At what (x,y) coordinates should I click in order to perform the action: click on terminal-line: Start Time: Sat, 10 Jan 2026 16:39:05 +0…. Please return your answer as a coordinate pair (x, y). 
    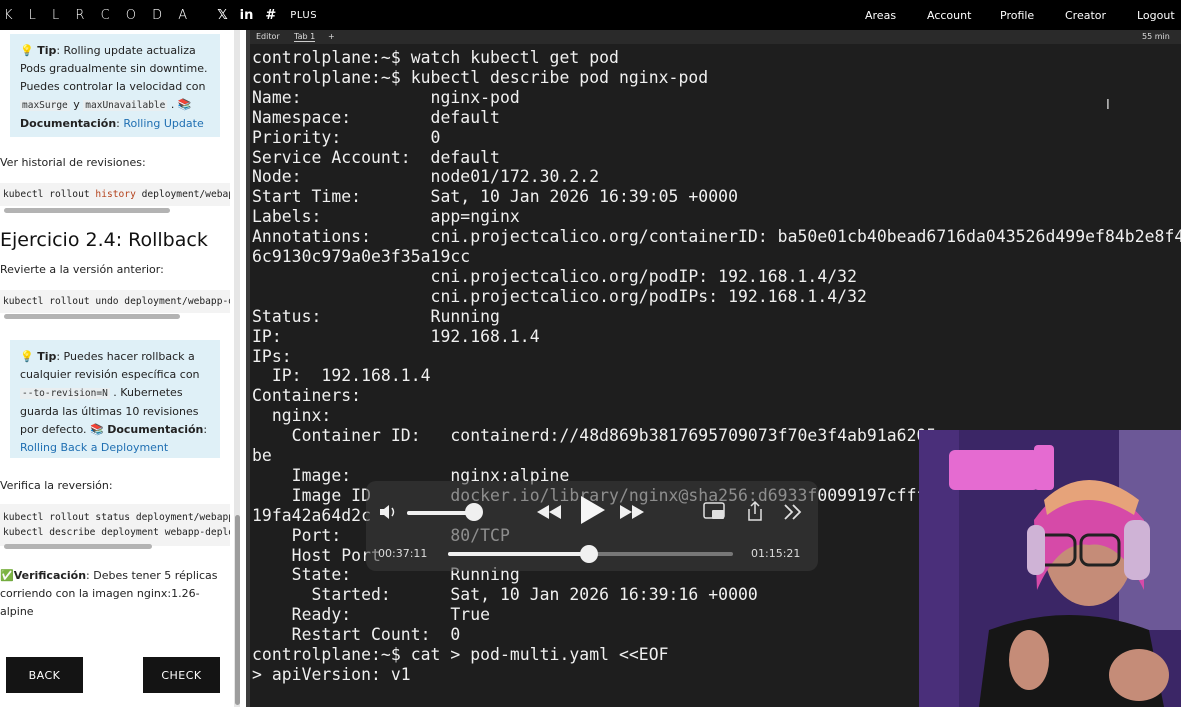
    Looking at the image, I should click on (495, 197).